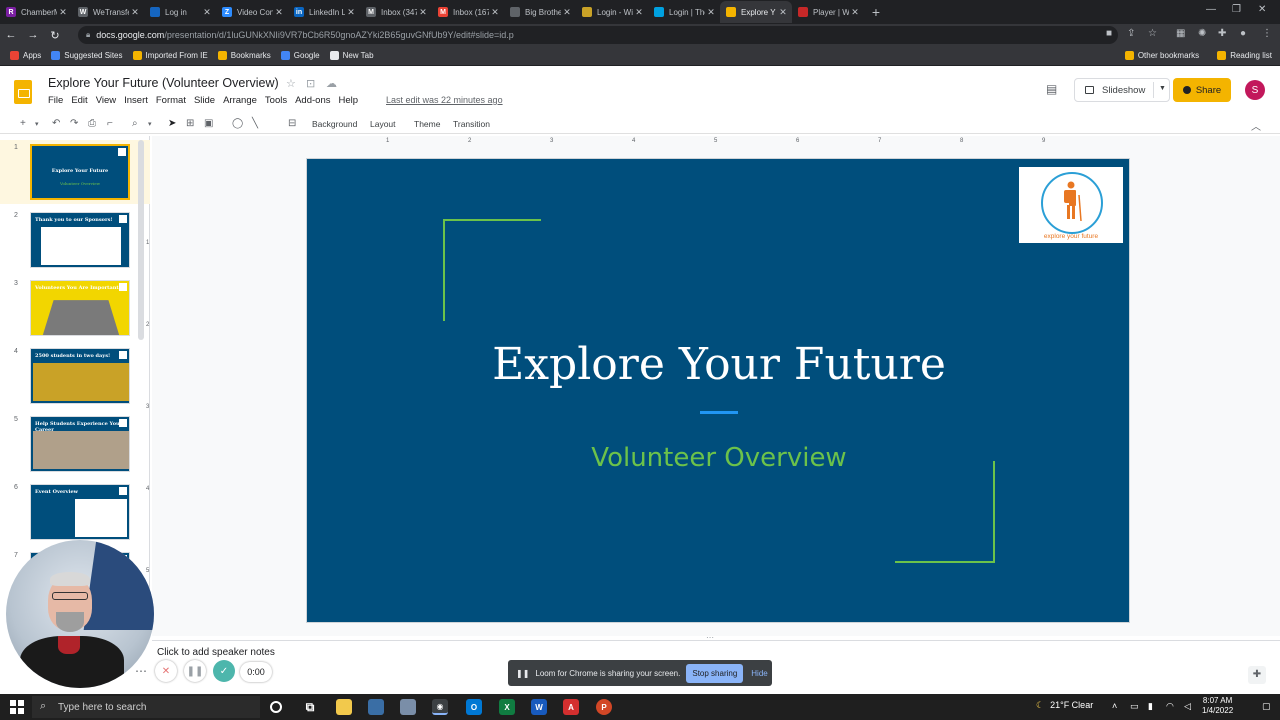 Image resolution: width=1280 pixels, height=720 pixels. I want to click on slide-thumbnail: Explore Your Future Volunteer Overview, so click(80, 172).